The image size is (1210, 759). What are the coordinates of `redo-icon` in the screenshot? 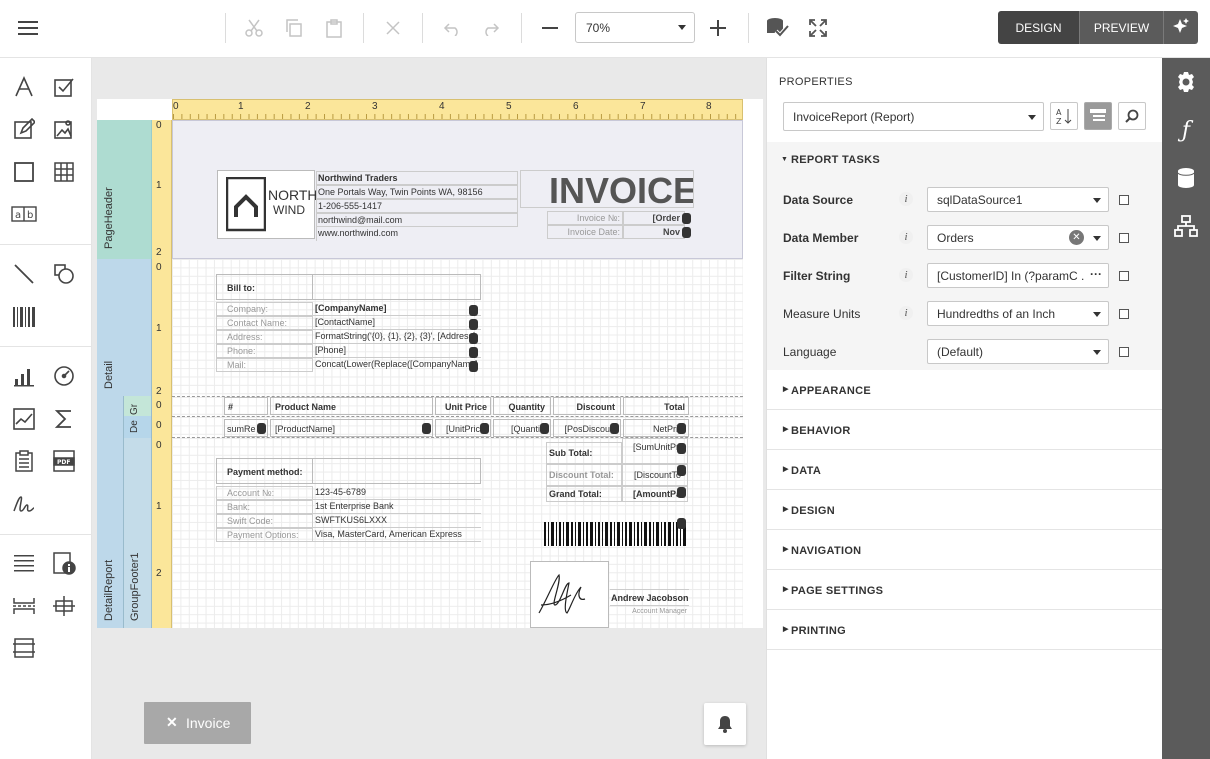 It's located at (491, 28).